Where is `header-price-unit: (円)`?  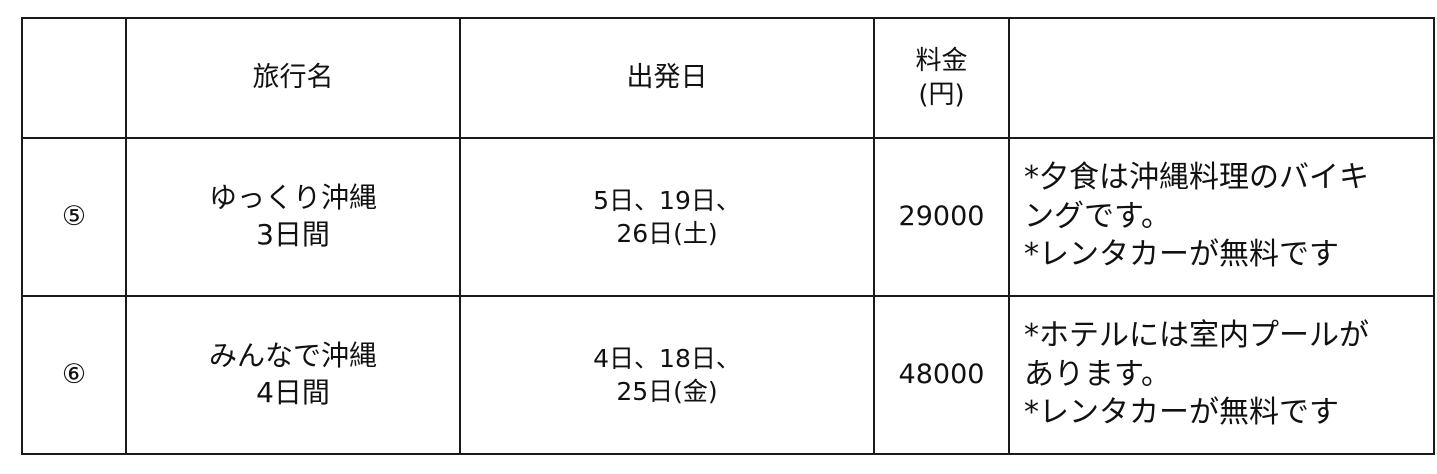
header-price-unit: (円) is located at coordinates (941, 95).